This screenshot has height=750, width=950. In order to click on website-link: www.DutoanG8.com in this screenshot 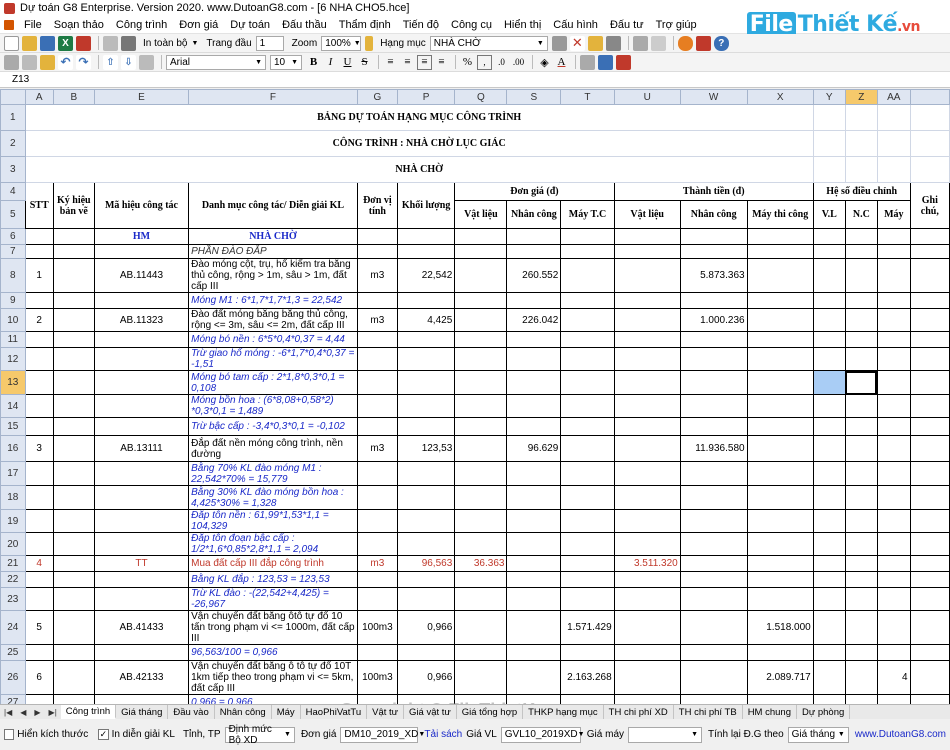, I will do `click(900, 734)`.